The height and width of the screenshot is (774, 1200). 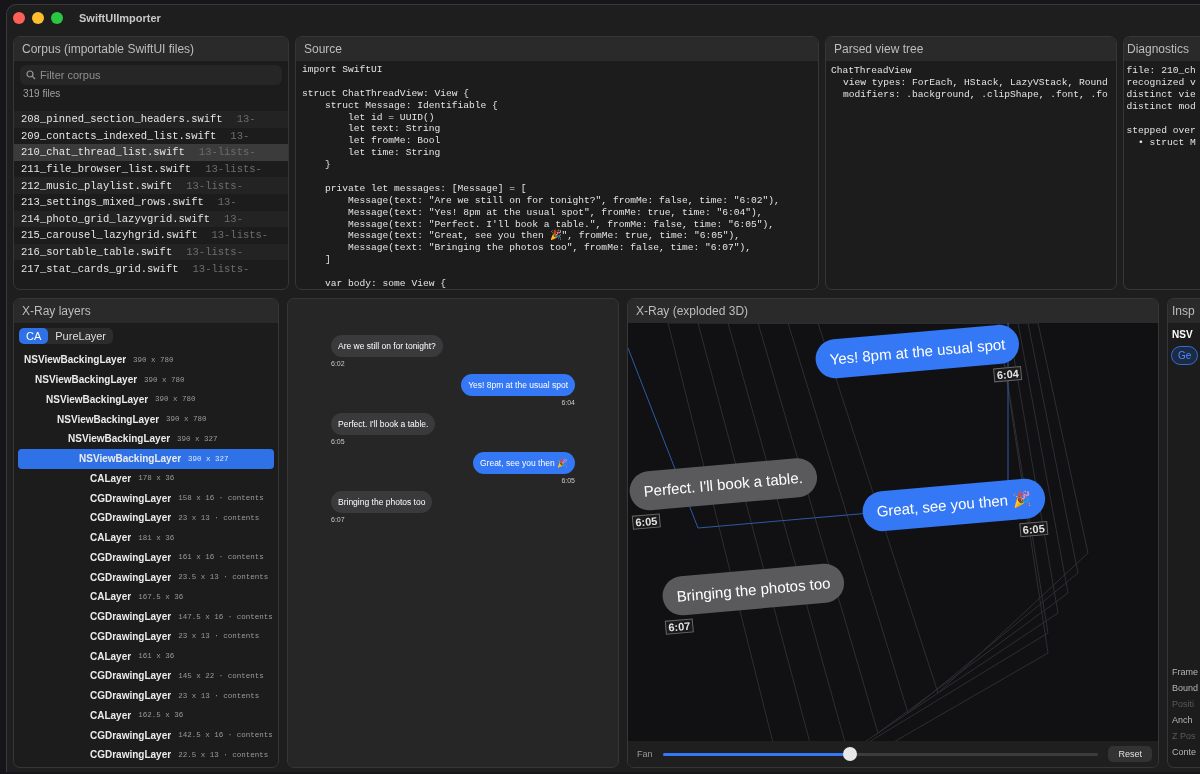 What do you see at coordinates (391, 117) in the screenshot?
I see `code-line: let id = UUID()` at bounding box center [391, 117].